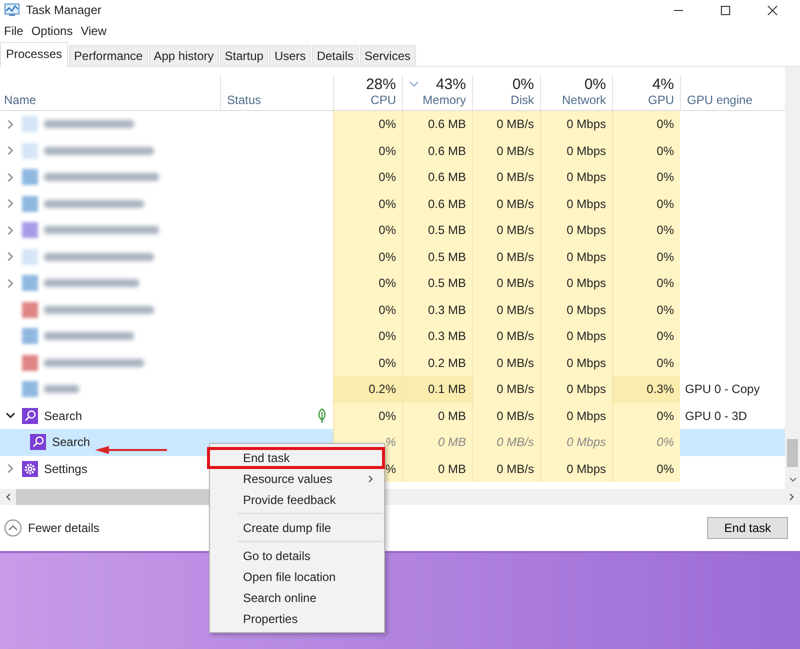 This screenshot has width=800, height=649. Describe the element at coordinates (183, 55) in the screenshot. I see `tab: App history` at that location.